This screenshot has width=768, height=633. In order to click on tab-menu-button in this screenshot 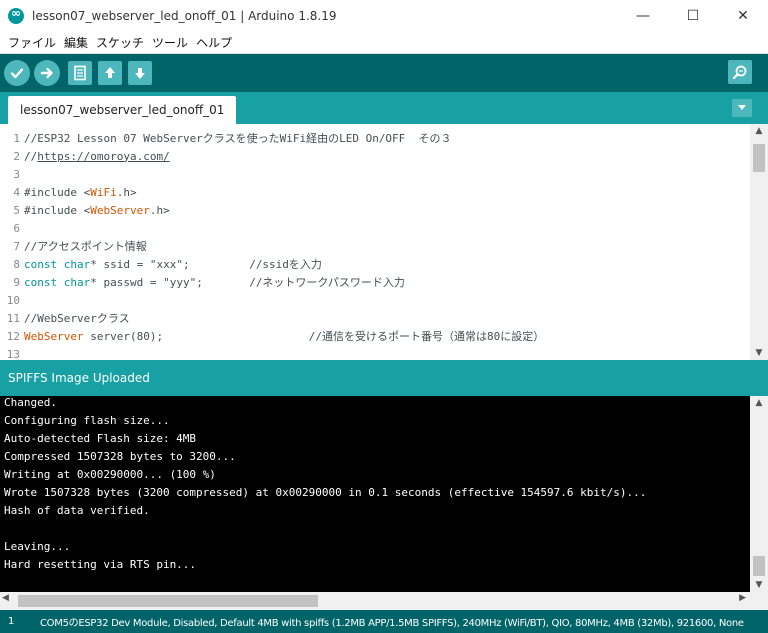, I will do `click(742, 108)`.